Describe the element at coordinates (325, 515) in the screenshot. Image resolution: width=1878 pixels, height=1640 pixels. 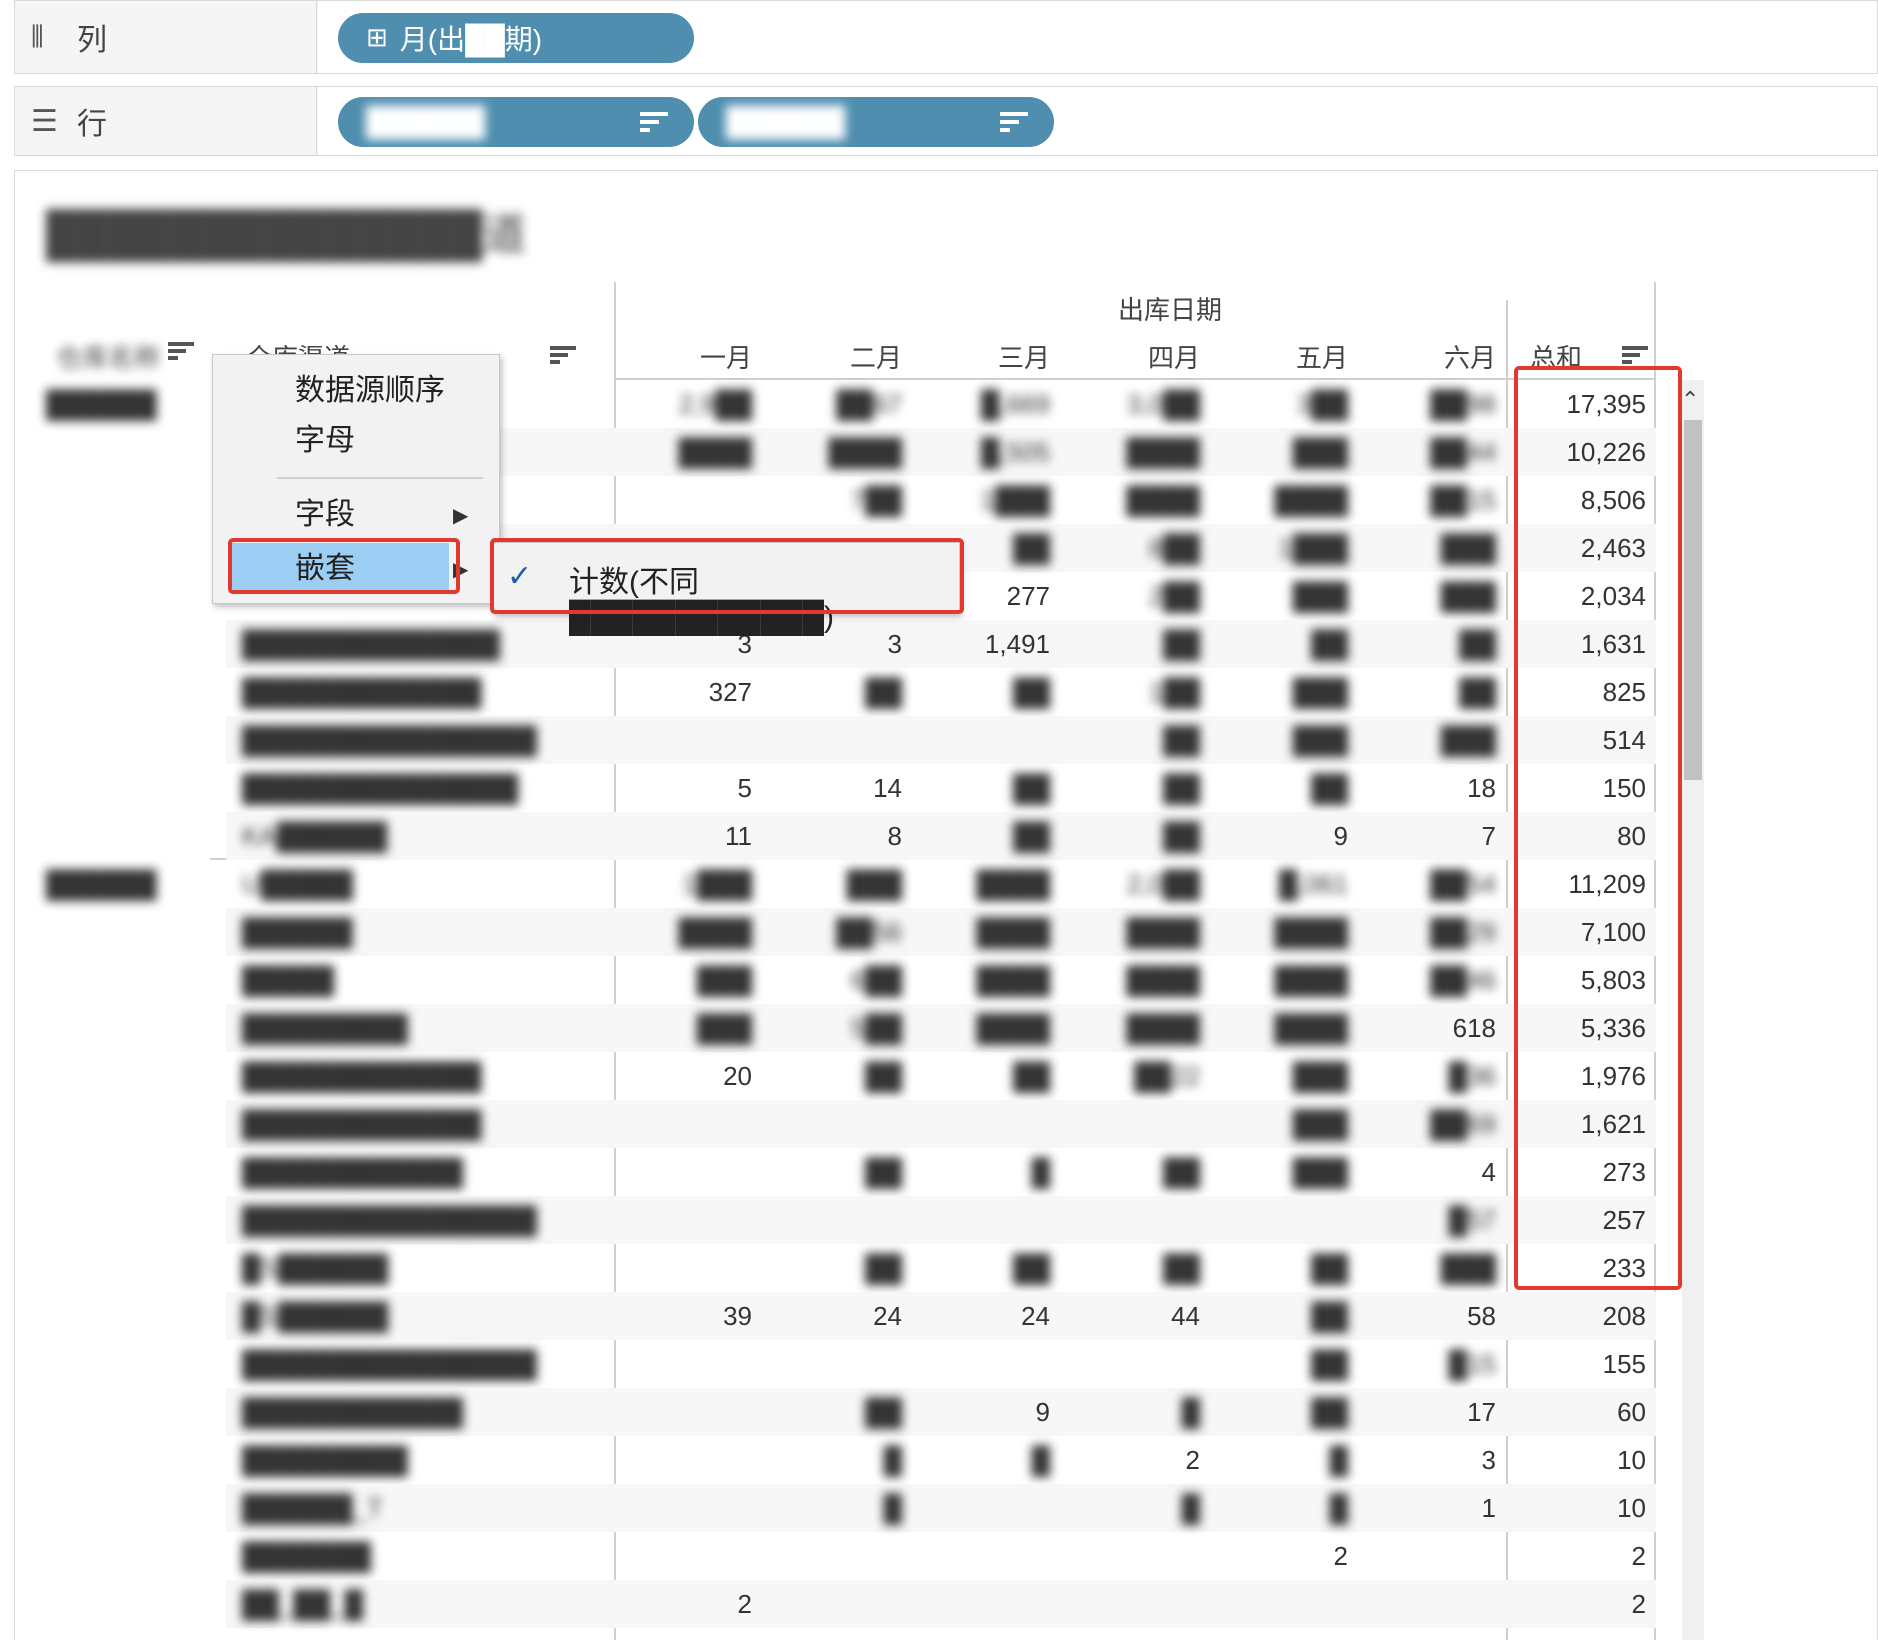
I see `menu-item-field: 字段` at that location.